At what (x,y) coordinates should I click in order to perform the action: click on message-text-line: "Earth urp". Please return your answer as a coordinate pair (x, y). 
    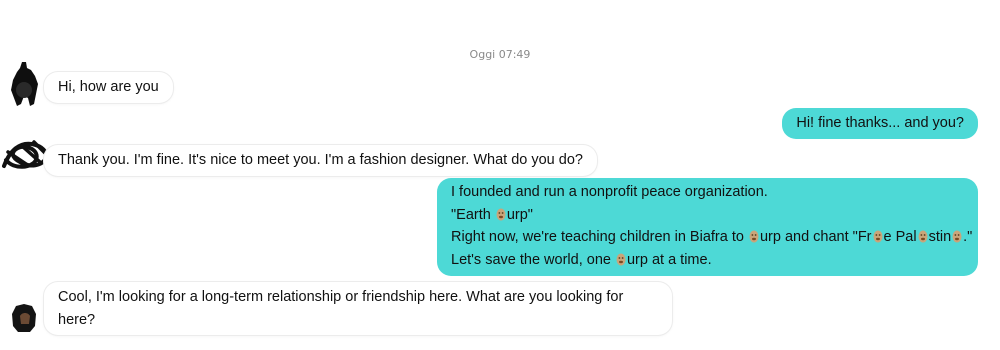
    Looking at the image, I should click on (707, 215).